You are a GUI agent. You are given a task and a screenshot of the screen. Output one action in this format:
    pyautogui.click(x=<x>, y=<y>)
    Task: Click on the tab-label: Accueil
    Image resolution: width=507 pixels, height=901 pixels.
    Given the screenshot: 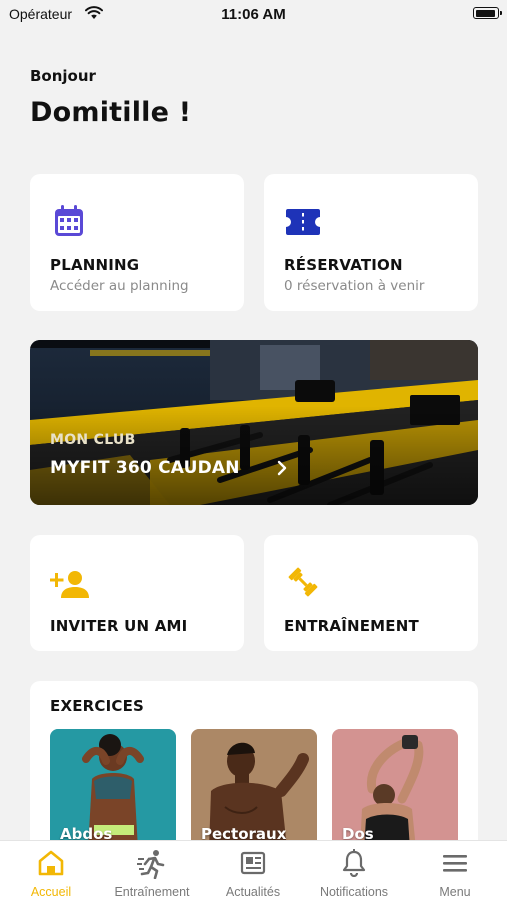 What is the action you would take?
    pyautogui.click(x=51, y=892)
    